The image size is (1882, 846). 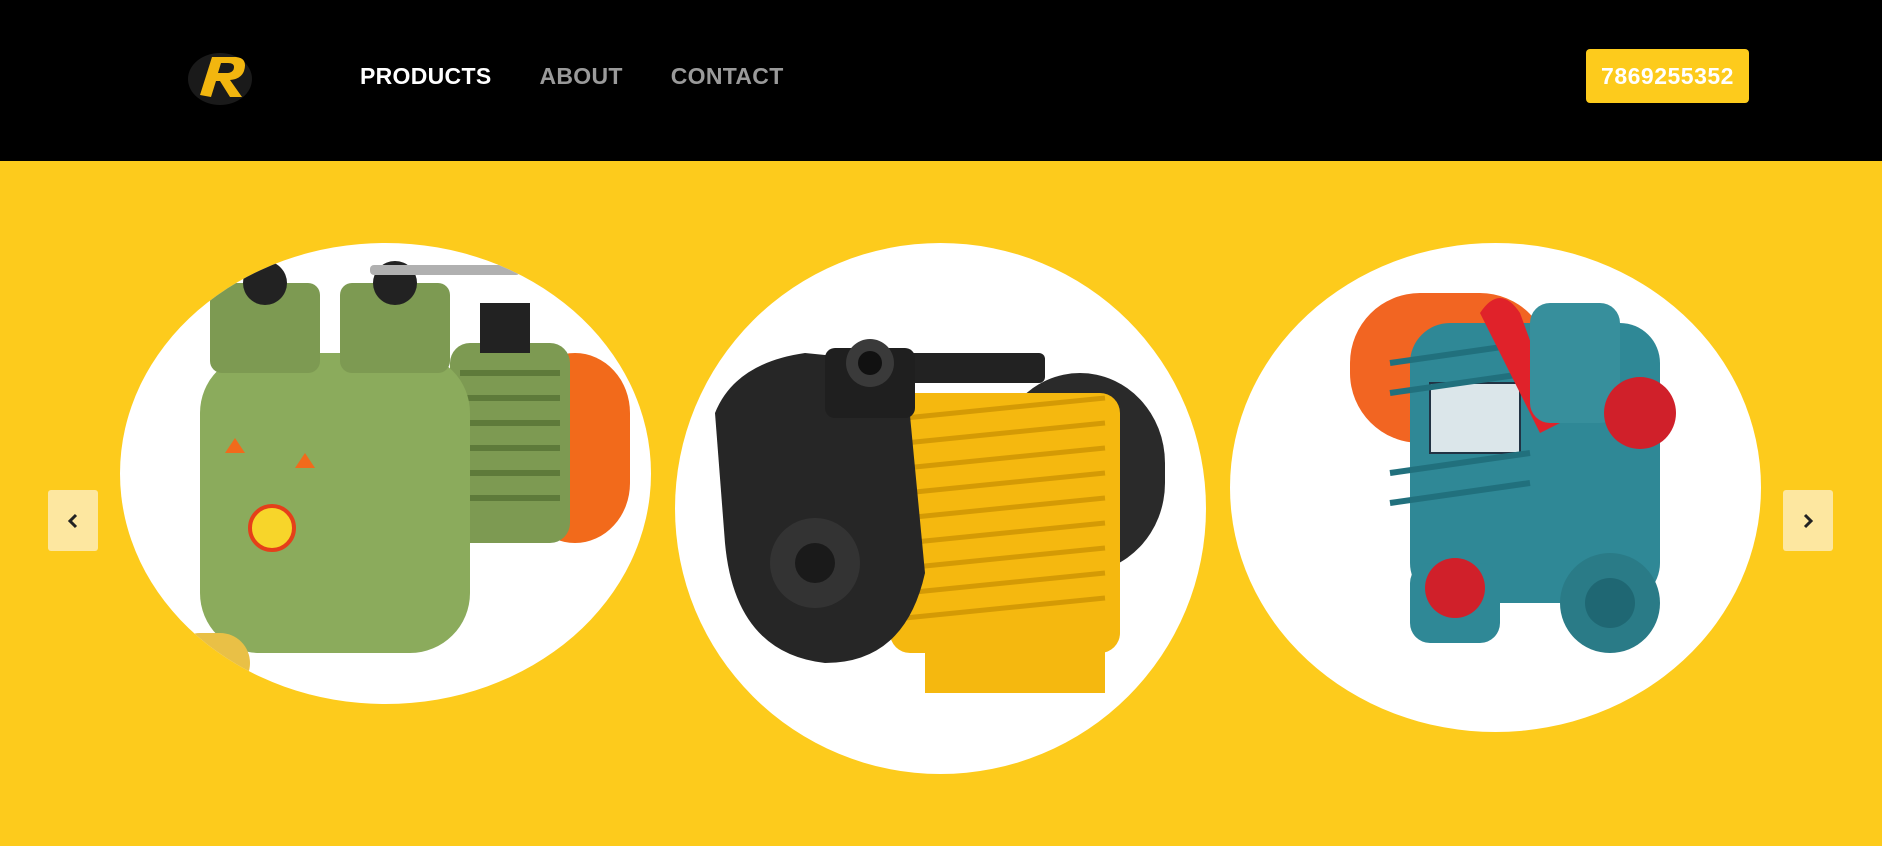 I want to click on brand-logo, so click(x=222, y=76).